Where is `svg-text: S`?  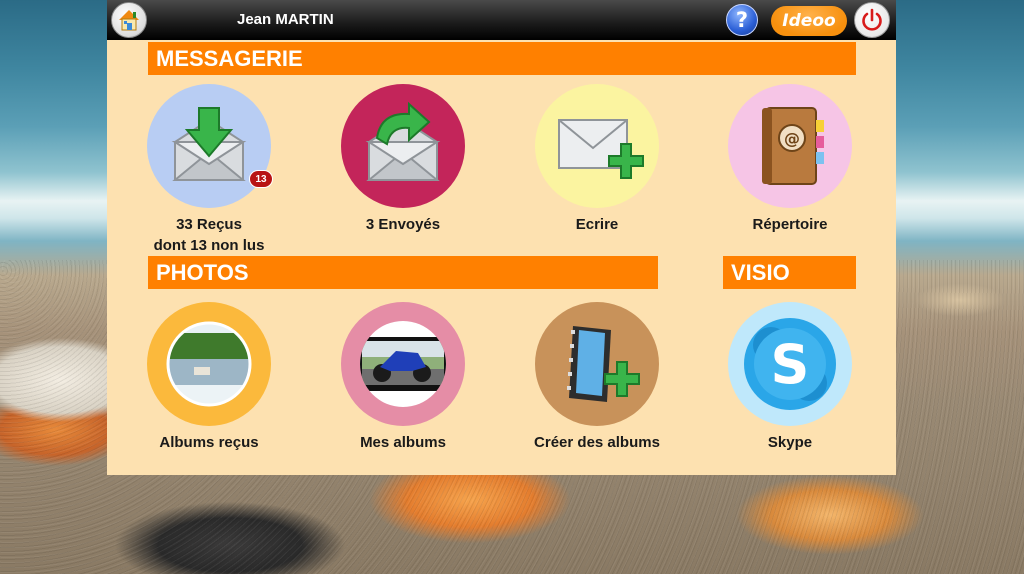 svg-text: S is located at coordinates (790, 364).